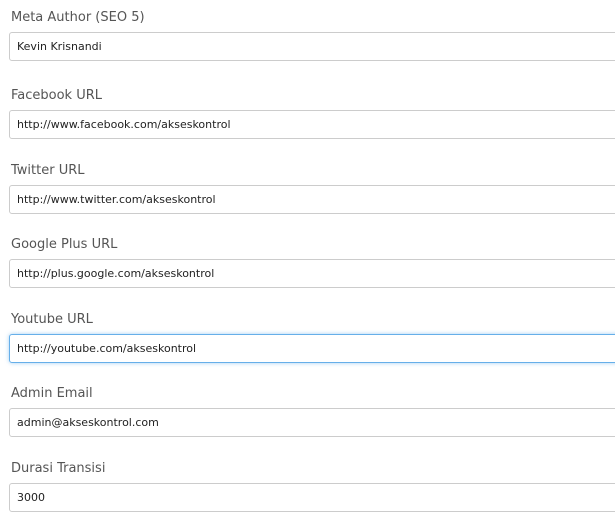 This screenshot has width=615, height=512. Describe the element at coordinates (52, 393) in the screenshot. I see `admin-email-label: Admin Email` at that location.